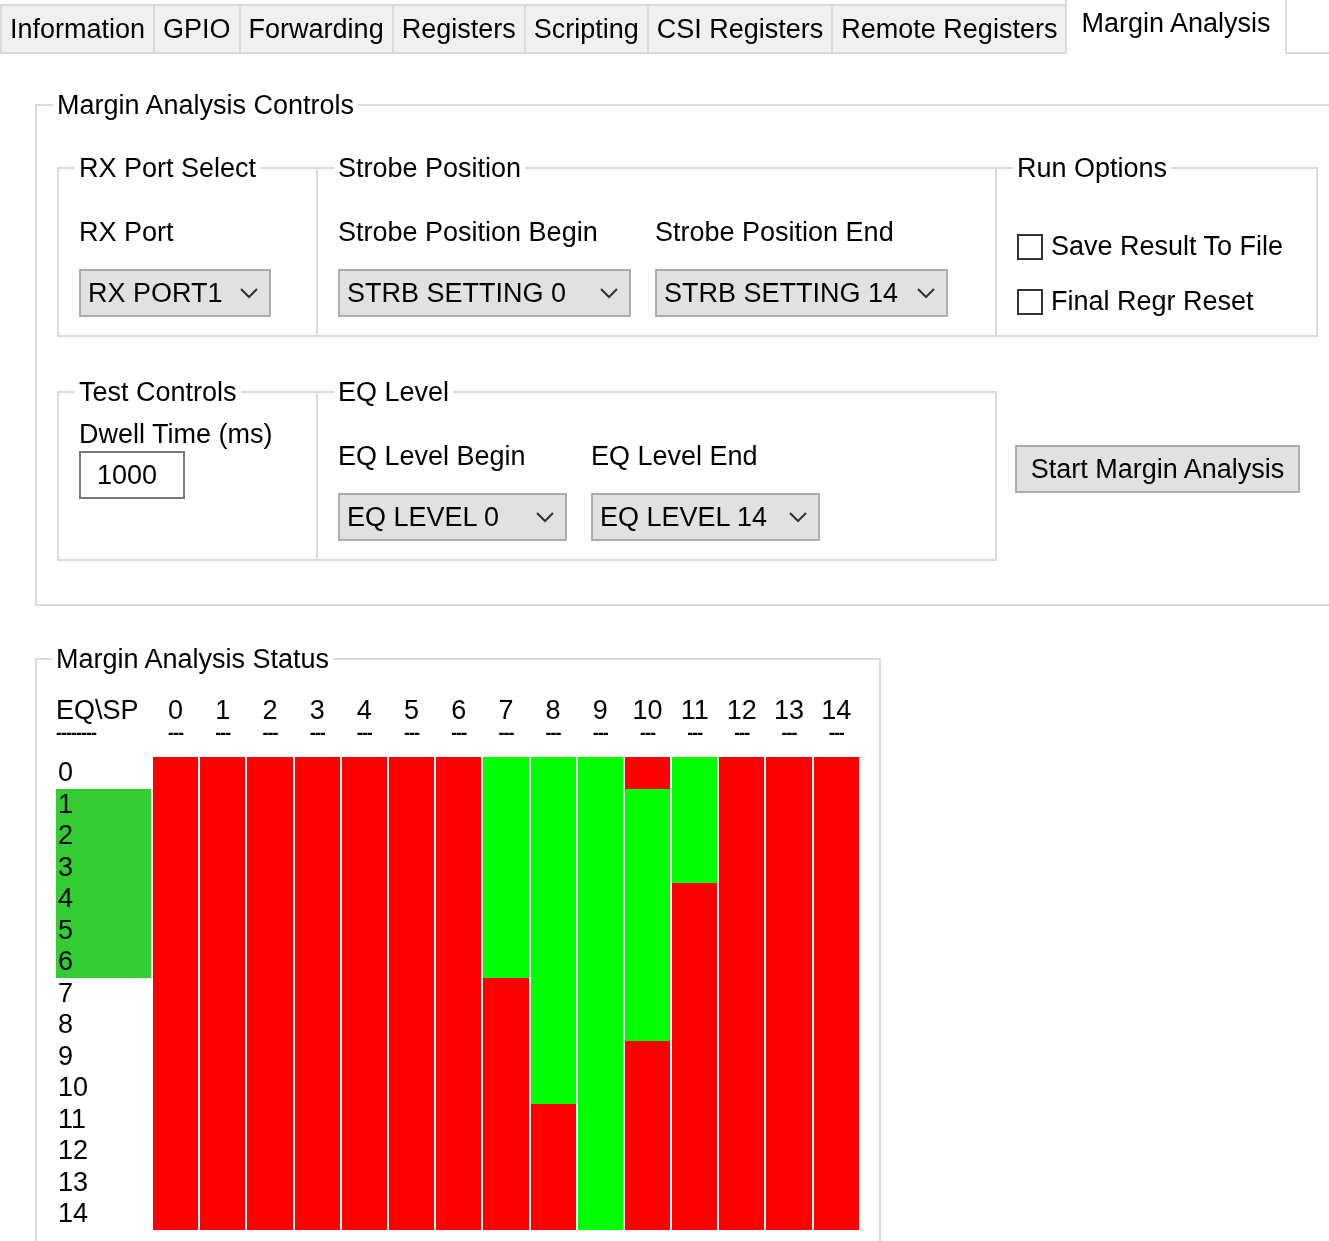 This screenshot has width=1329, height=1241. What do you see at coordinates (193, 659) in the screenshot?
I see `group-title: Margin Analysis Status` at bounding box center [193, 659].